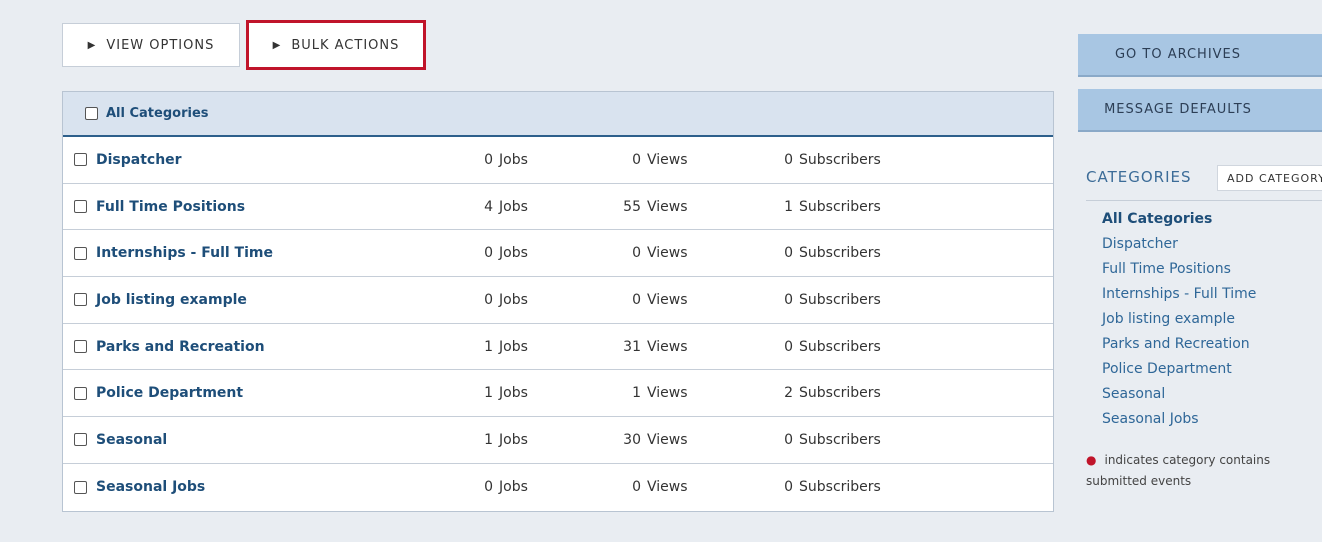  What do you see at coordinates (1179, 246) in the screenshot?
I see `sidebar-category-link: Dispatcher` at bounding box center [1179, 246].